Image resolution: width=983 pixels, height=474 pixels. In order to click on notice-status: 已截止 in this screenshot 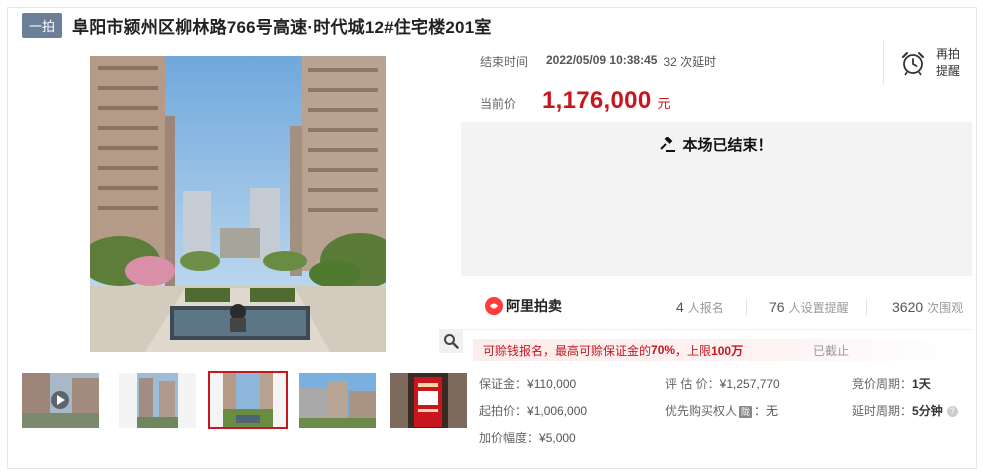, I will do `click(831, 350)`.